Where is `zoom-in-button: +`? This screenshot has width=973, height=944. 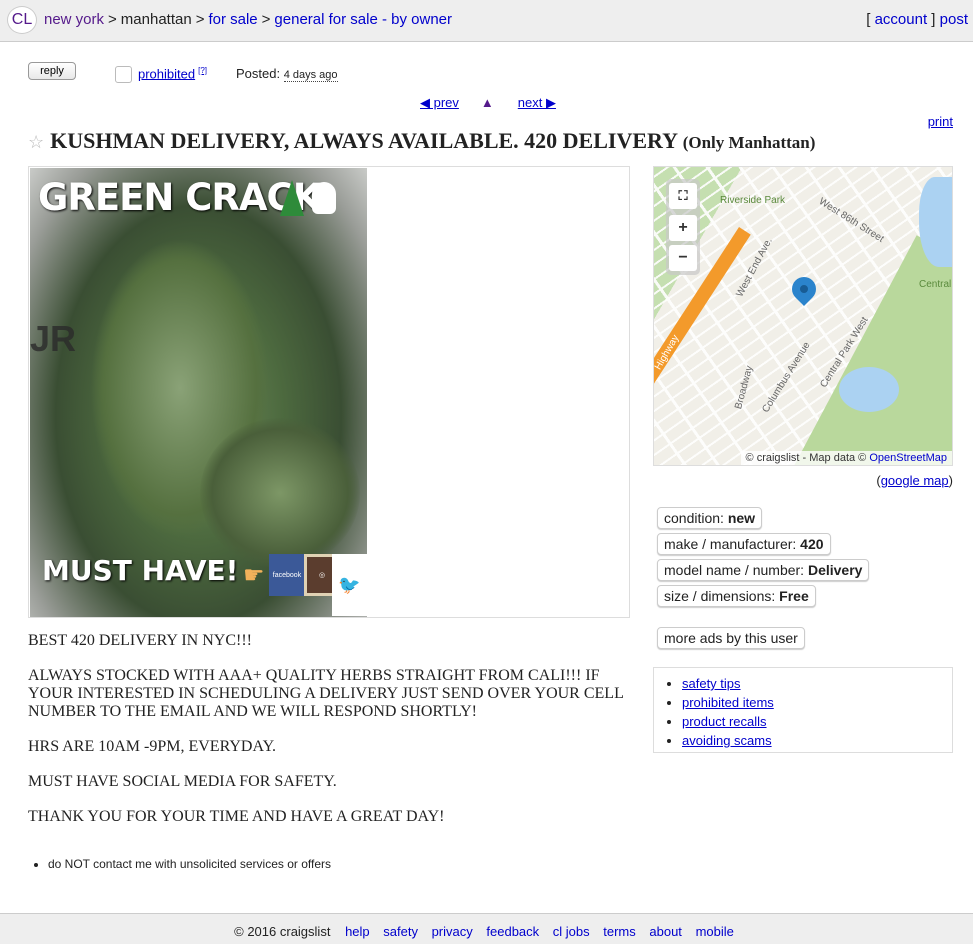
zoom-in-button: + is located at coordinates (683, 228).